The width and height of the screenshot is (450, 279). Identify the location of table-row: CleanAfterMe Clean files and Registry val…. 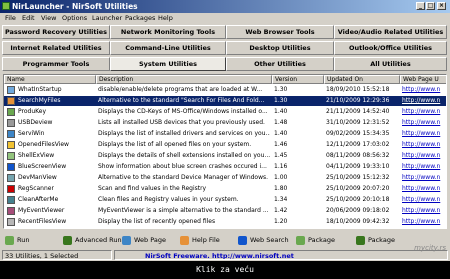
(225, 200).